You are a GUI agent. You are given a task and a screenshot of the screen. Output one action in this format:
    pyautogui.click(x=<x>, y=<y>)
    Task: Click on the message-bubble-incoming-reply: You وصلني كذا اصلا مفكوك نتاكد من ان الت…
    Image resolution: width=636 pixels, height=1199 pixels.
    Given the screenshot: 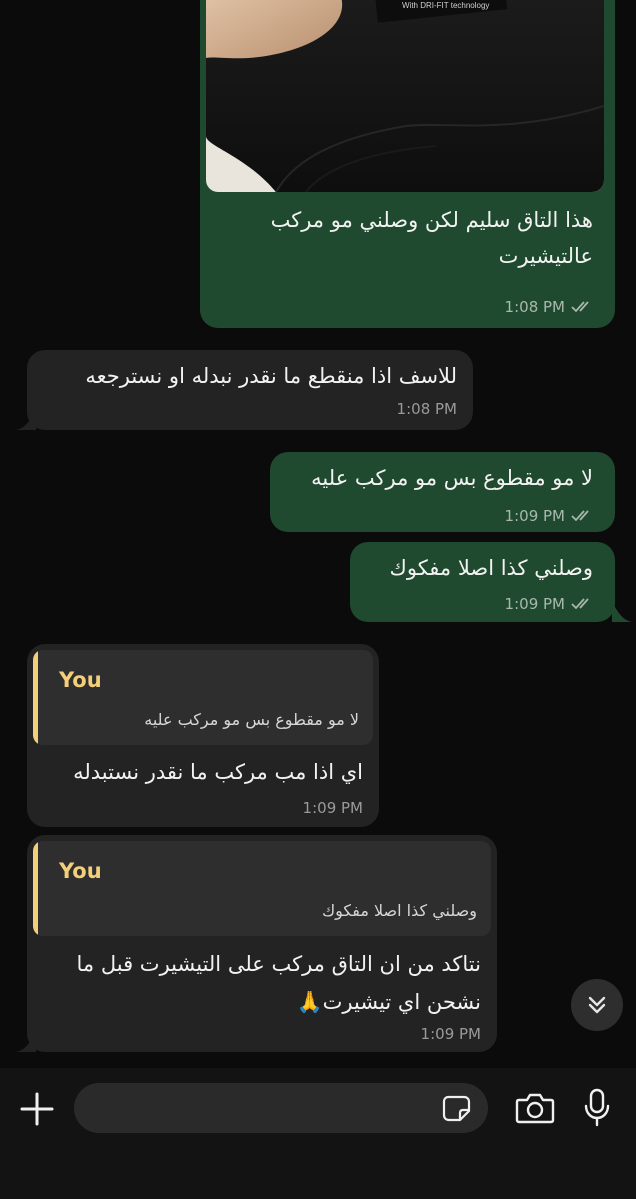 What is the action you would take?
    pyautogui.click(x=262, y=943)
    